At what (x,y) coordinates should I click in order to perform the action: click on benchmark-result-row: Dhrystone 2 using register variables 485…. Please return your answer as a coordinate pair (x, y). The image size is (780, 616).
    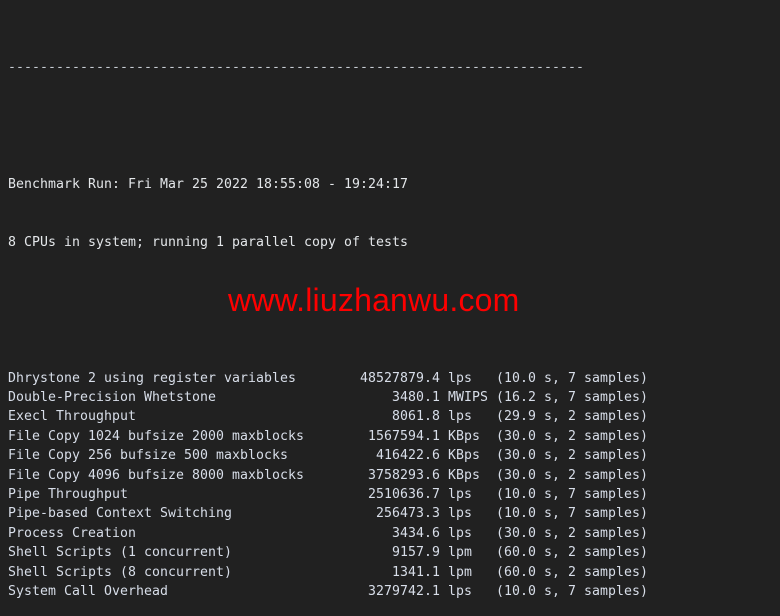
    Looking at the image, I should click on (328, 378).